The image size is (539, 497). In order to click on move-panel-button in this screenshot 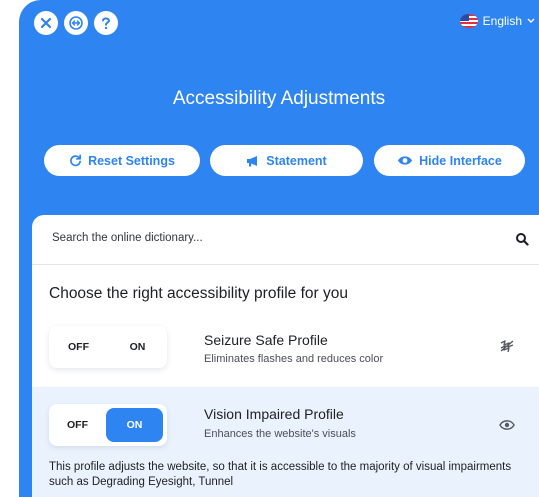, I will do `click(76, 23)`.